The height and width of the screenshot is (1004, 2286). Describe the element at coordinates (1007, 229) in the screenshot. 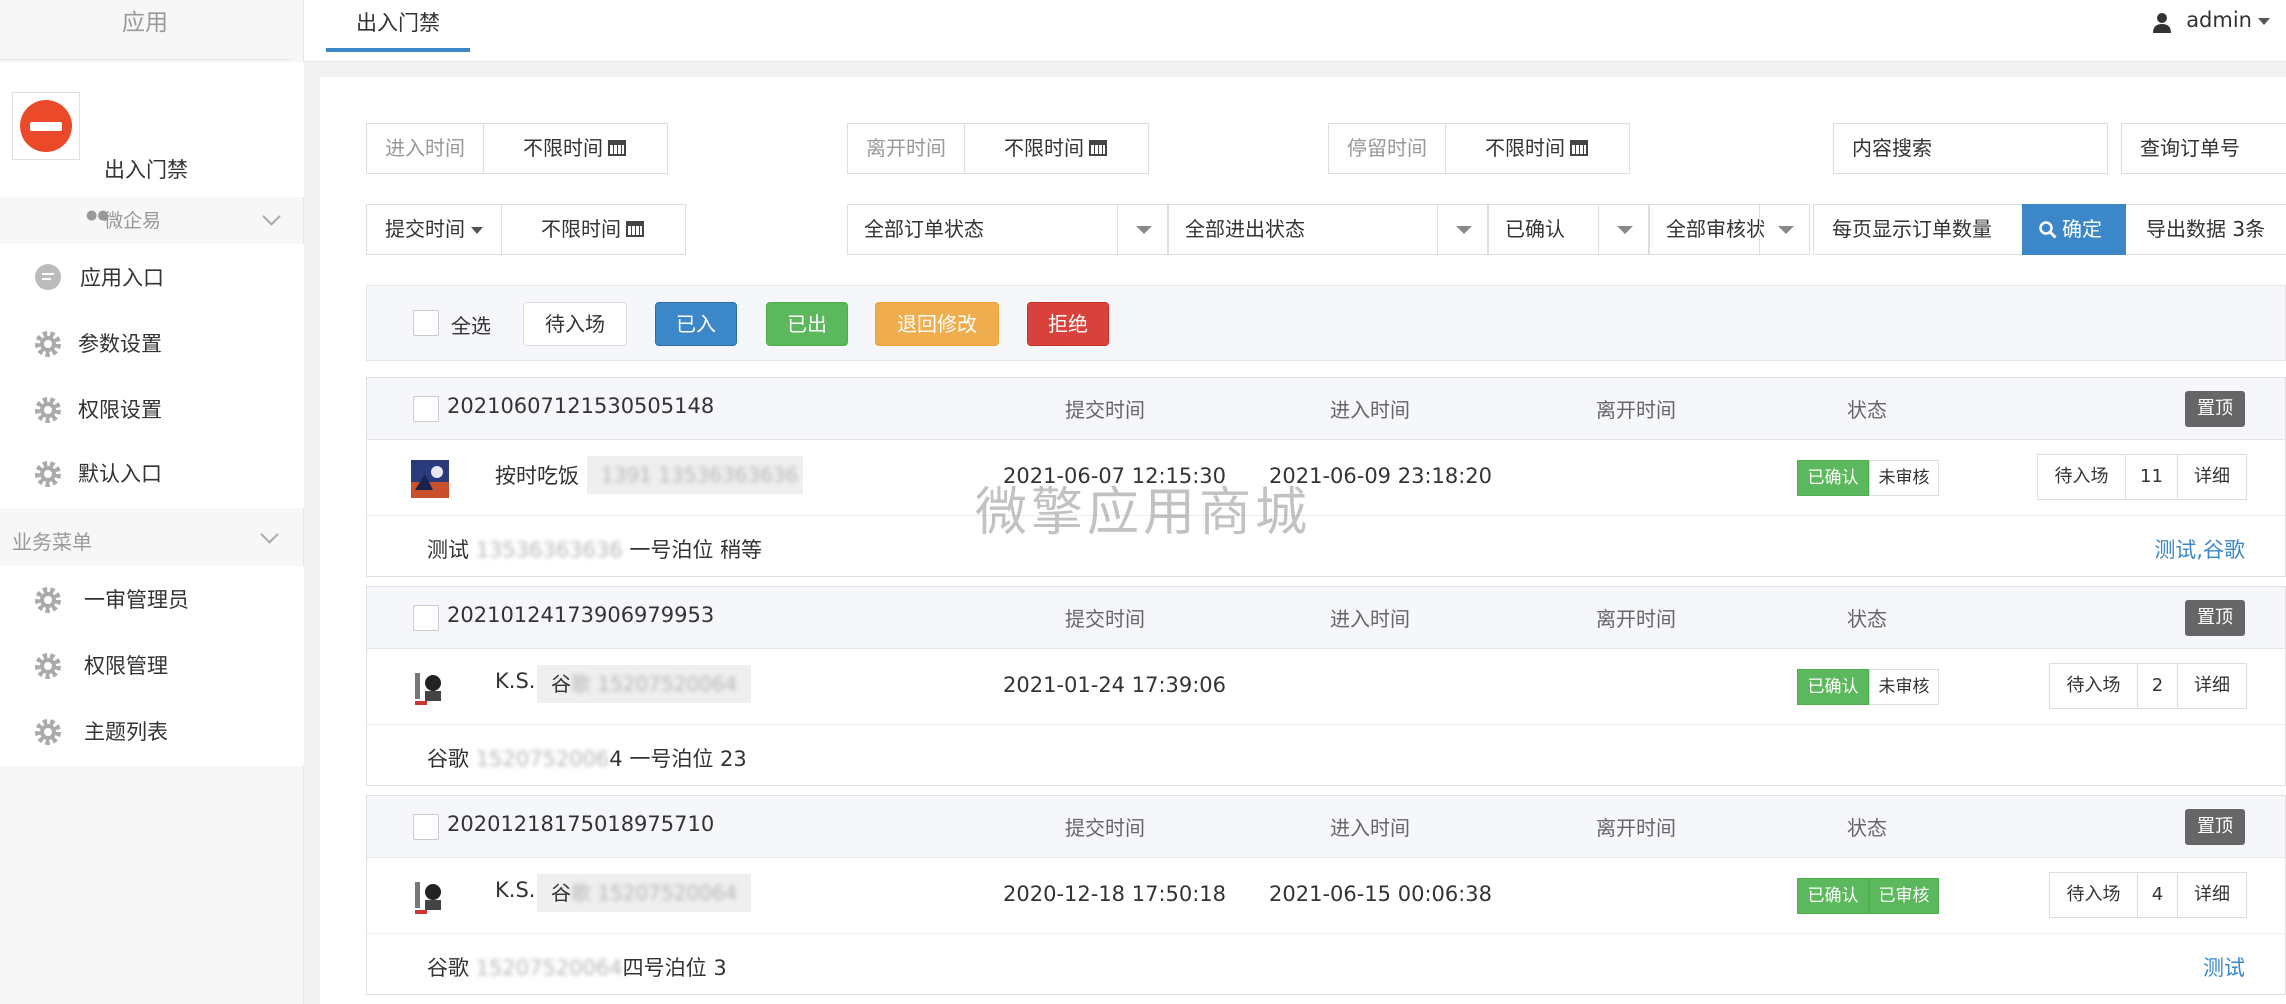

I see `order-status-select: 全部订单状态` at that location.